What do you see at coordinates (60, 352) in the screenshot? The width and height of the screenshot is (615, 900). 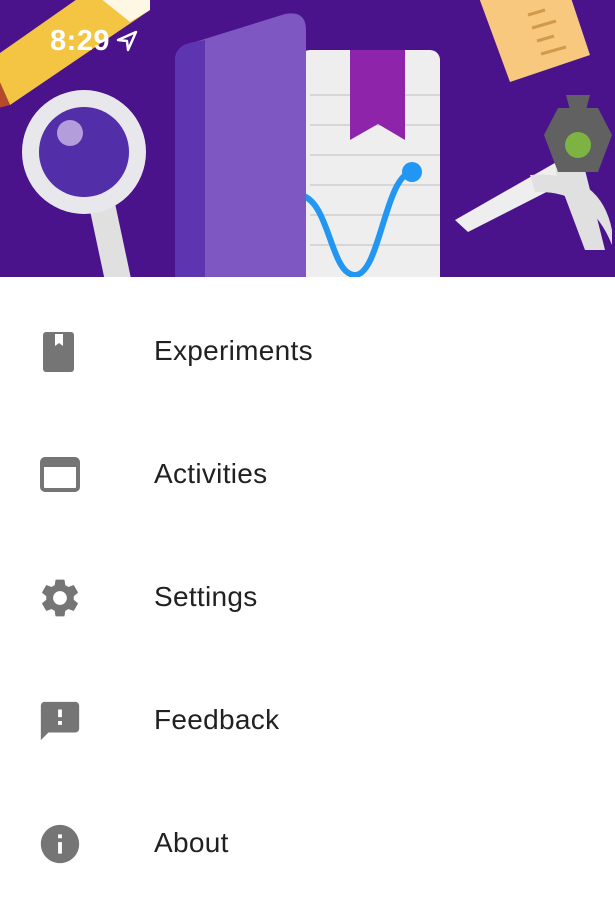 I see `notebook-icon` at bounding box center [60, 352].